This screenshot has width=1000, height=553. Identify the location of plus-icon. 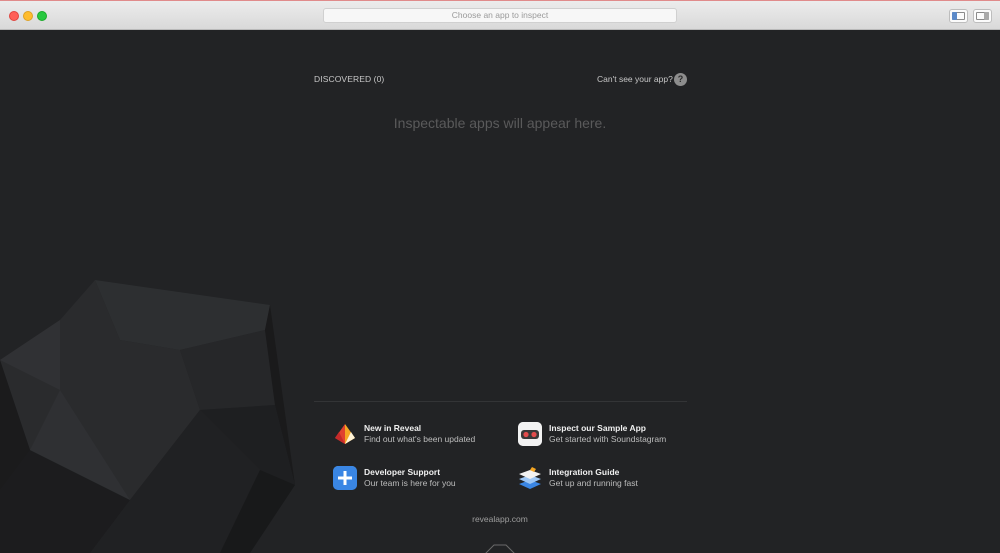
(345, 478).